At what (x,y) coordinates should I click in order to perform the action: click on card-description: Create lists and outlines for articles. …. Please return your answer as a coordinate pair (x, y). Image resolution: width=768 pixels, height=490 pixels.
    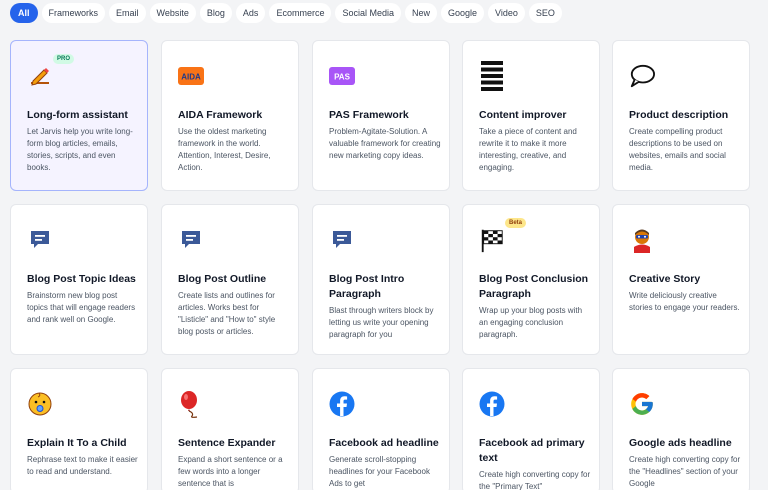
    Looking at the image, I should click on (227, 313).